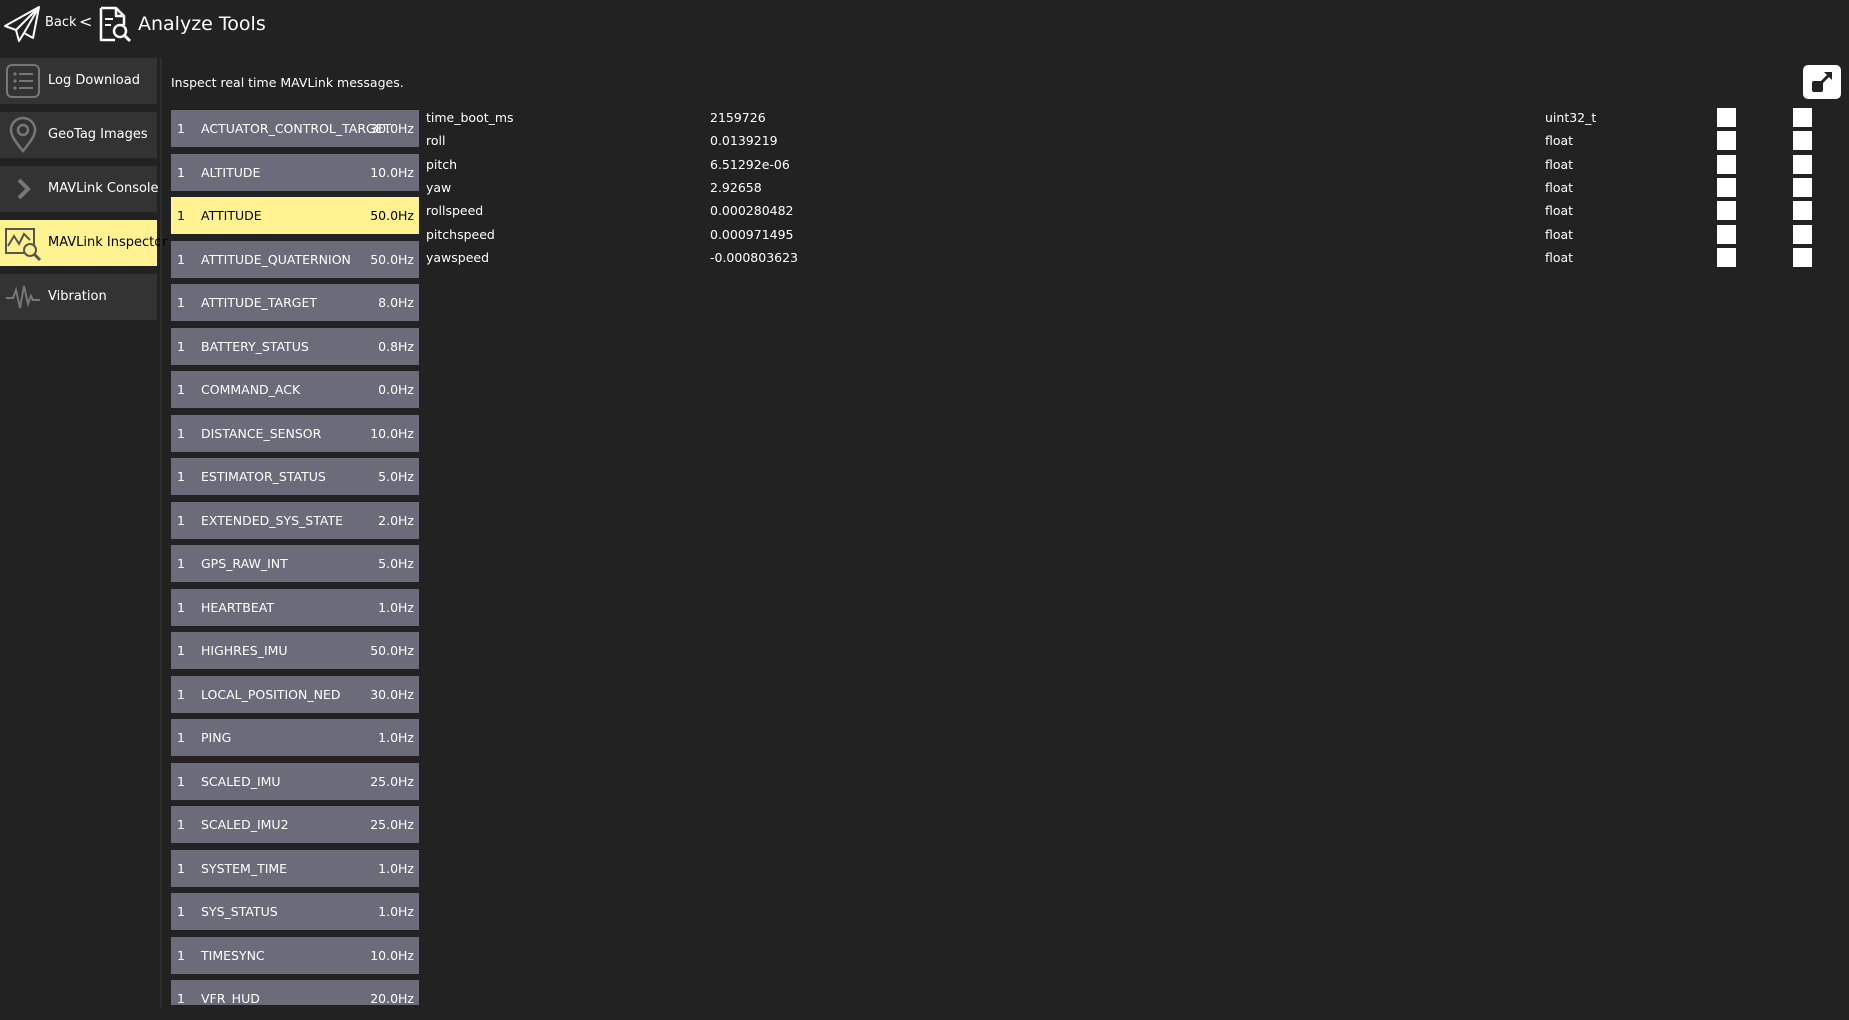 This screenshot has height=1020, width=1849. Describe the element at coordinates (1126, 120) in the screenshot. I see `field-row: time_boot_ms 2159726 uint32_t` at that location.